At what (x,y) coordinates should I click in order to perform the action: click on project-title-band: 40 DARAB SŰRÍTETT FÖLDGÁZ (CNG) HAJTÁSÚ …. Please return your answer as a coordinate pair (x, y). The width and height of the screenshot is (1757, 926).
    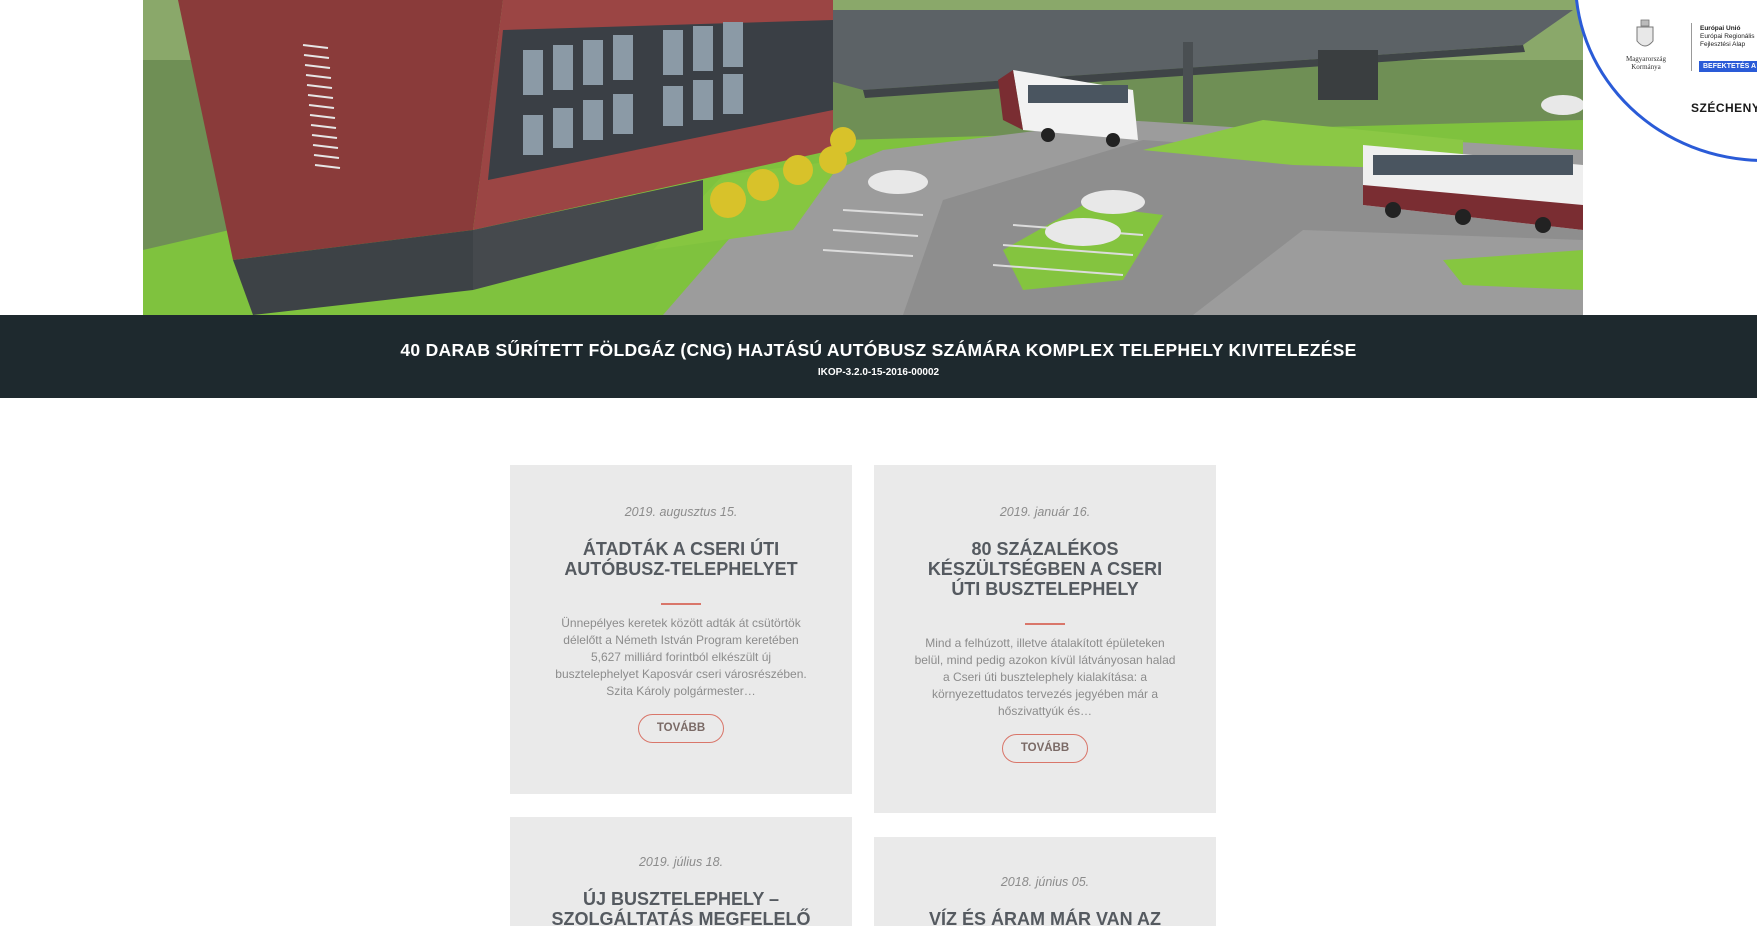
    Looking at the image, I should click on (878, 356).